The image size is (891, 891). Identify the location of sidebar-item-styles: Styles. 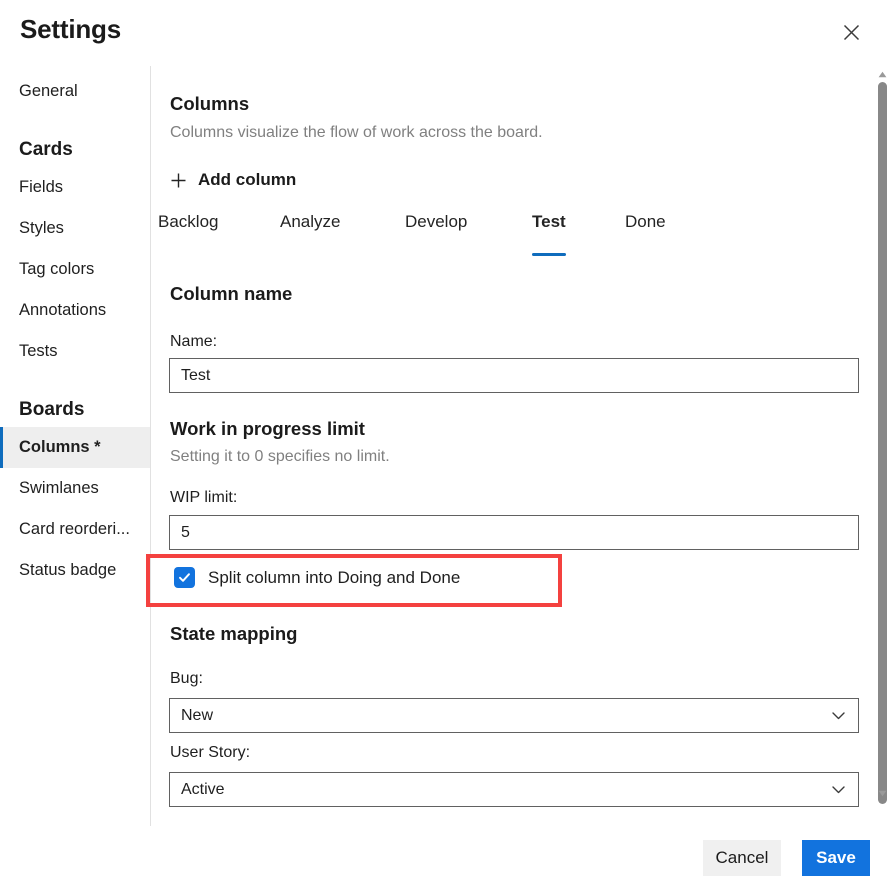
(75, 228).